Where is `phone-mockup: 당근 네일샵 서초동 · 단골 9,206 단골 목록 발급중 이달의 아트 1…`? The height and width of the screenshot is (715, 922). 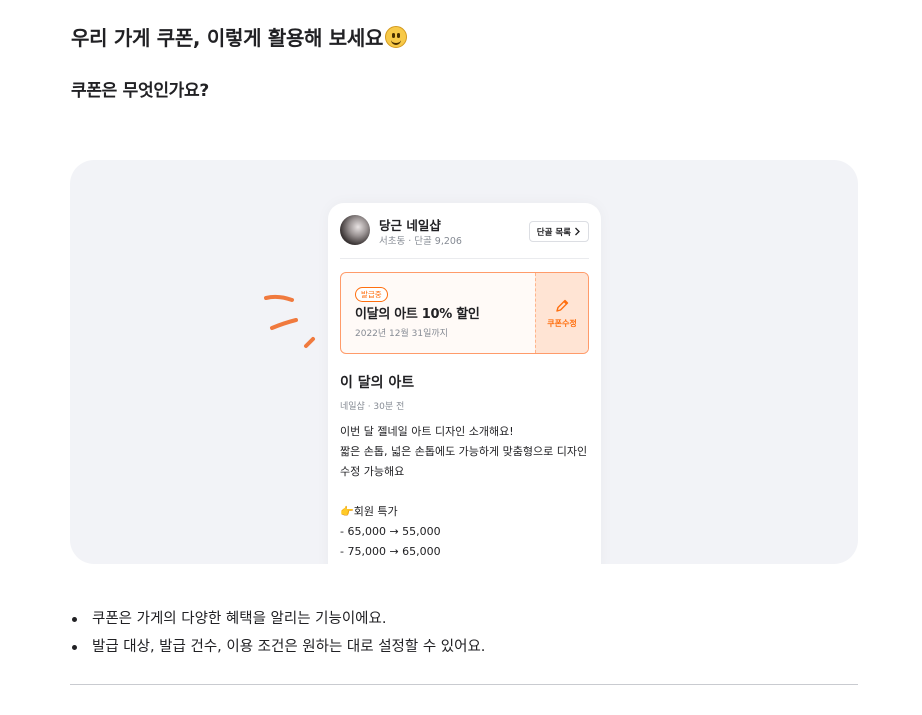
phone-mockup: 당근 네일샵 서초동 · 단골 9,206 단골 목록 발급중 이달의 아트 1… is located at coordinates (464, 383).